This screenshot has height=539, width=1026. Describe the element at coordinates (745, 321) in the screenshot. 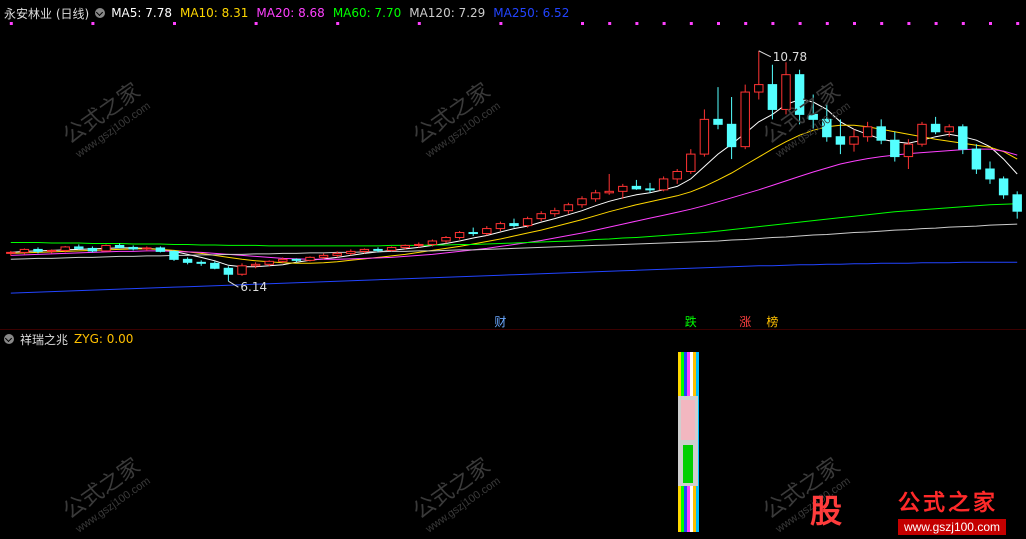

I see `marker-label: 涨` at that location.